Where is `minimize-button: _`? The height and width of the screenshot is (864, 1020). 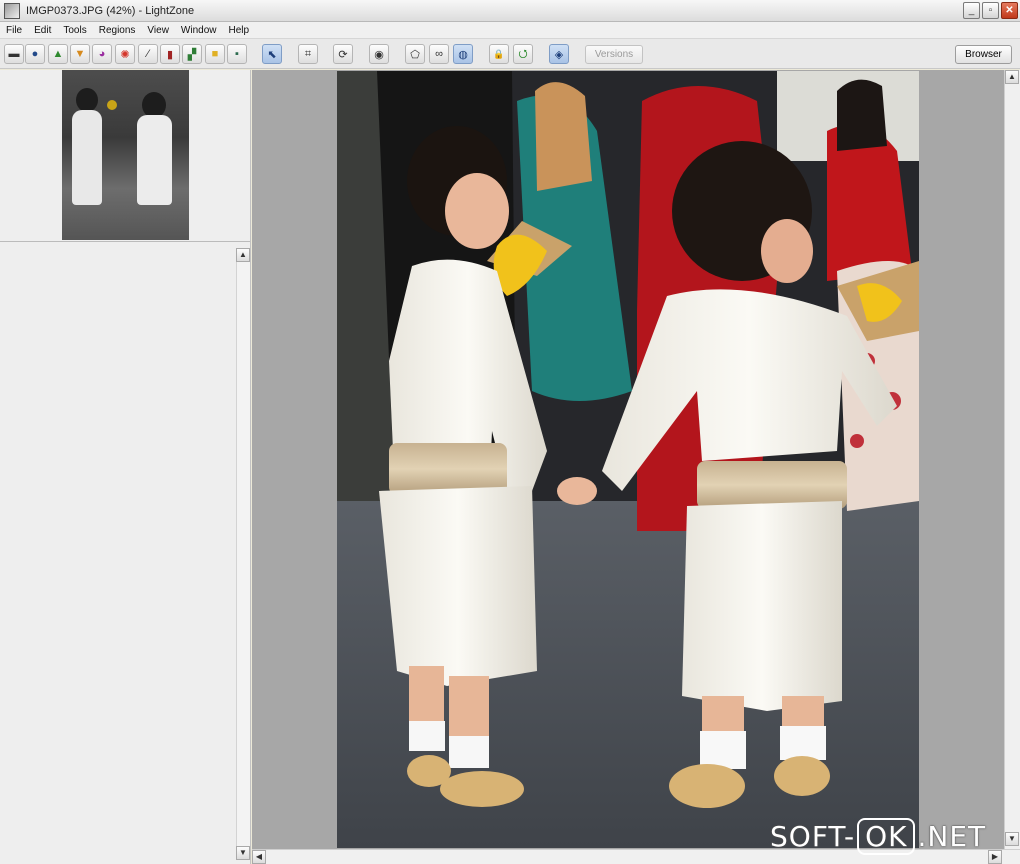 minimize-button: _ is located at coordinates (971, 10).